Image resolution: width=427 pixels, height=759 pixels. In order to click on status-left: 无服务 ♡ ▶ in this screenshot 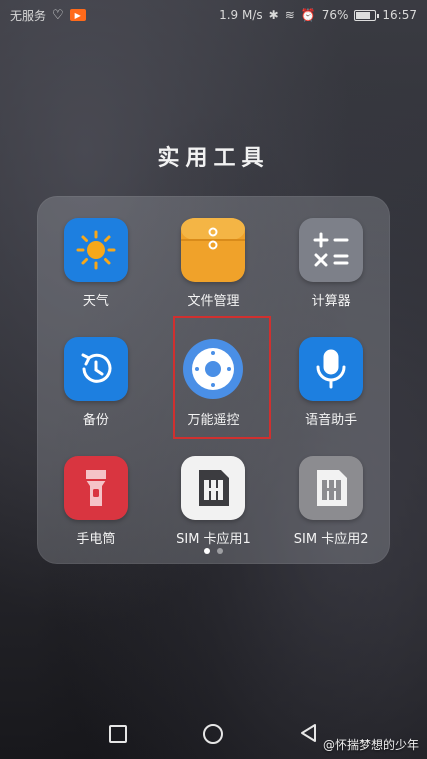, I will do `click(48, 15)`.